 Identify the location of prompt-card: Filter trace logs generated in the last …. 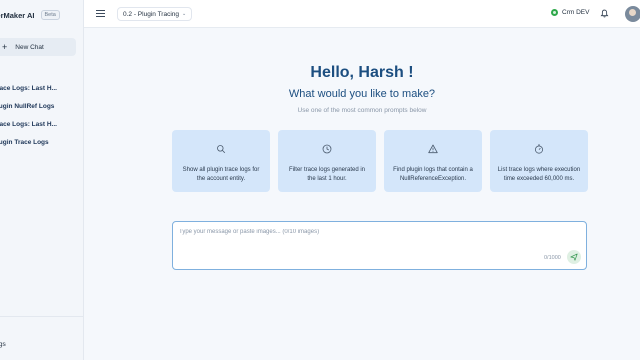
(327, 161).